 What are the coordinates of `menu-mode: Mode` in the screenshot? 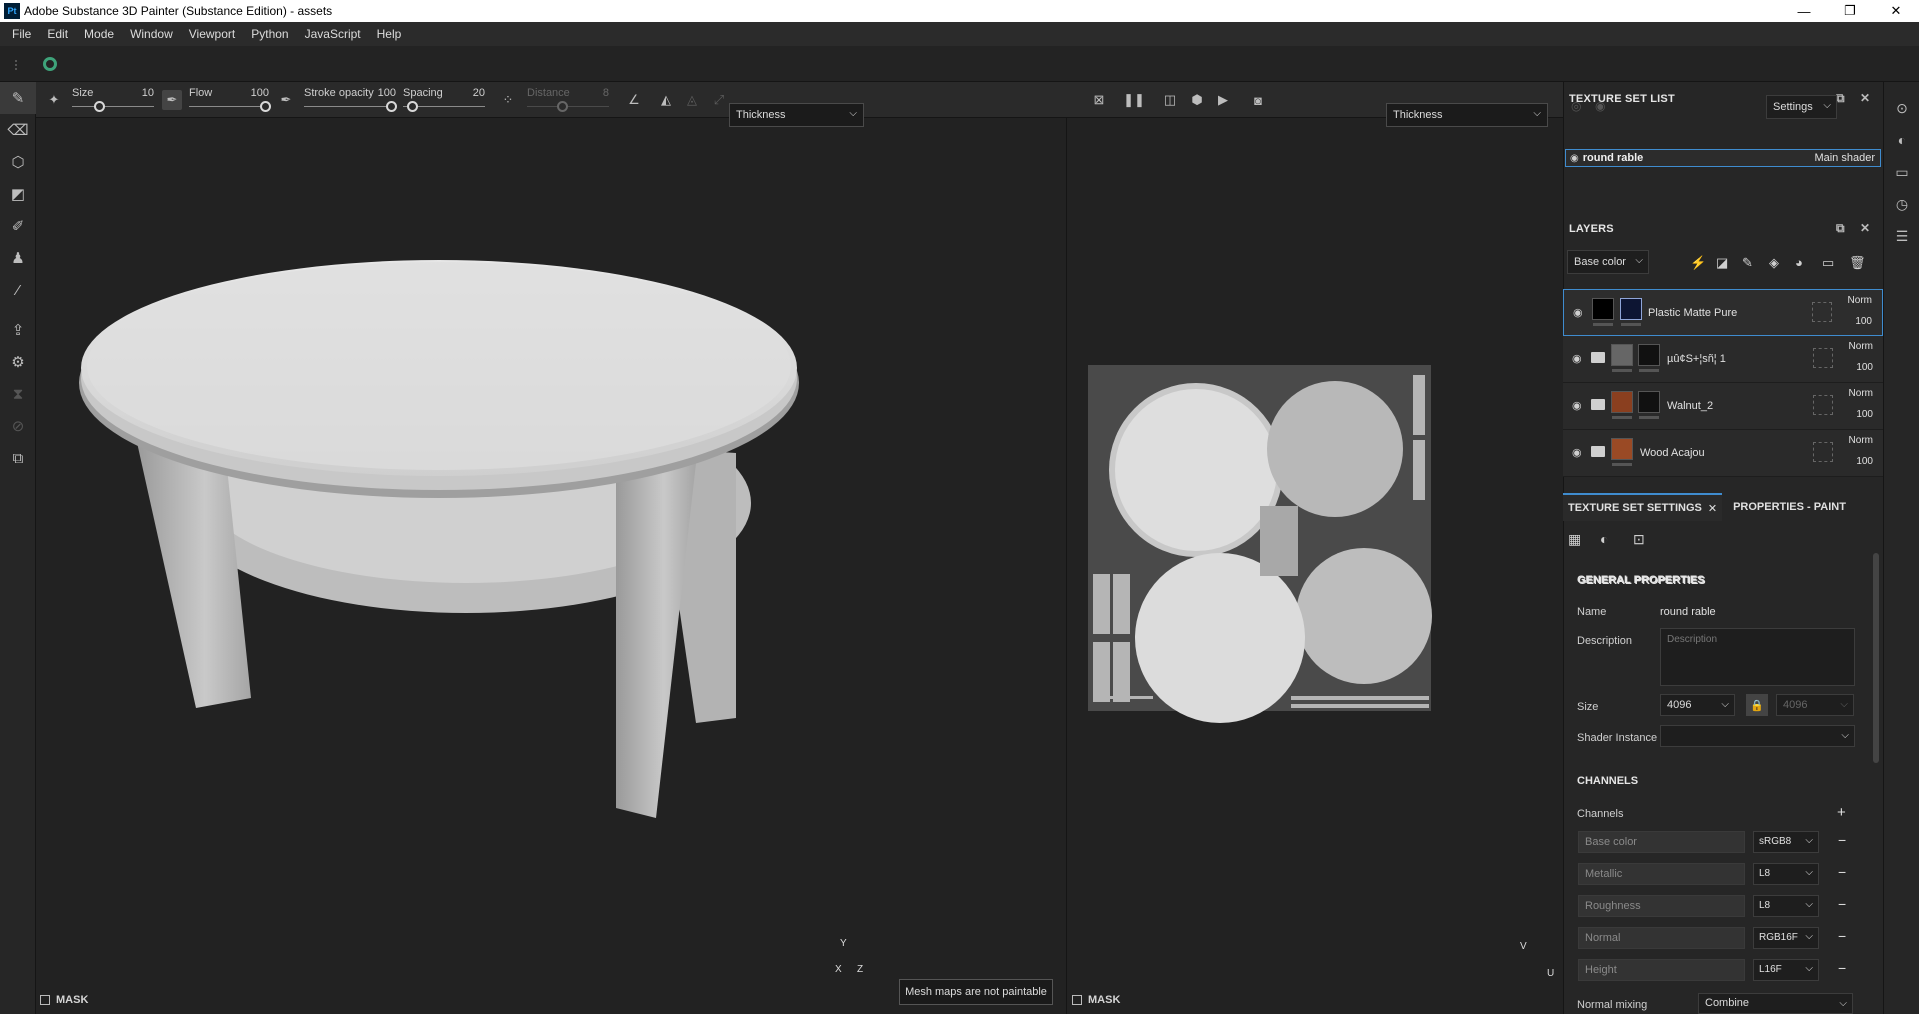 It's located at (99, 34).